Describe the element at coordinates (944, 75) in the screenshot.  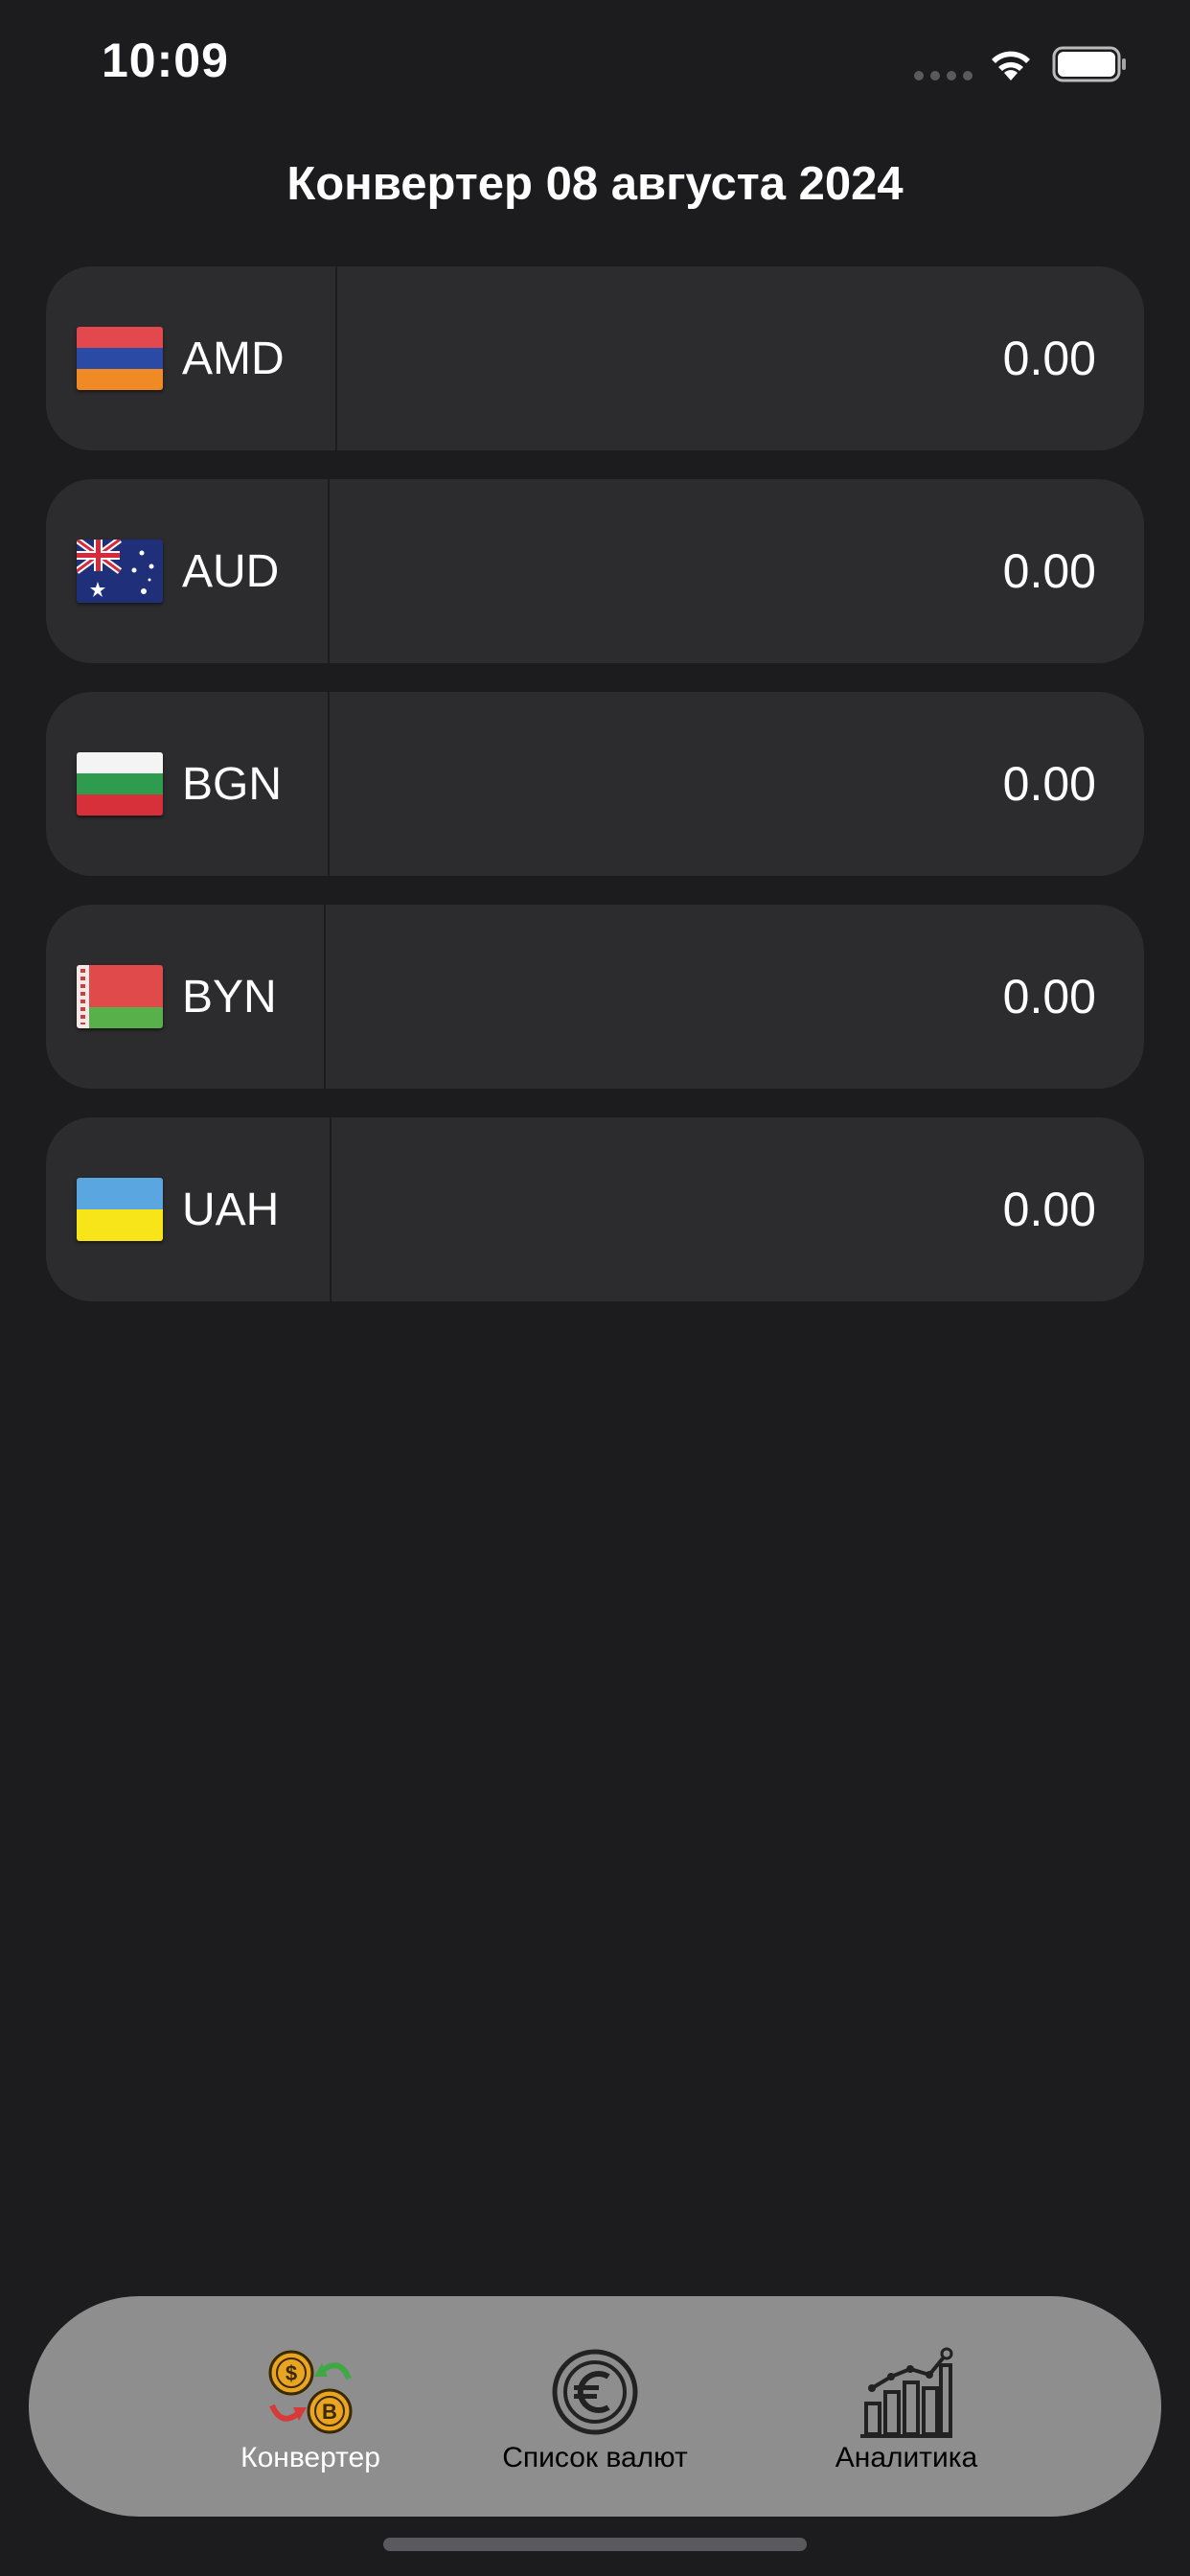
I see `cellular-signal-icon` at that location.